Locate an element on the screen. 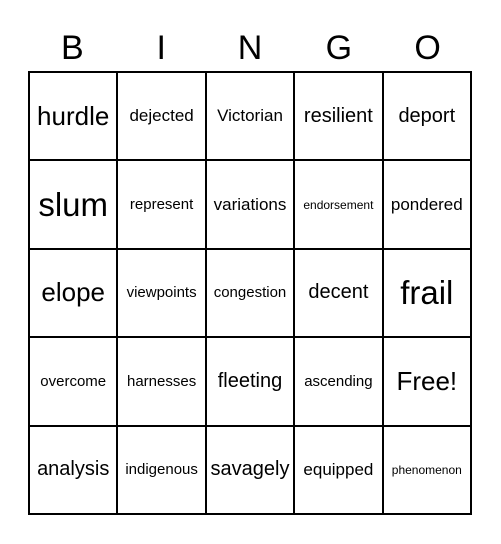 This screenshot has height=544, width=501. bingo-cell: equipped is located at coordinates (338, 469).